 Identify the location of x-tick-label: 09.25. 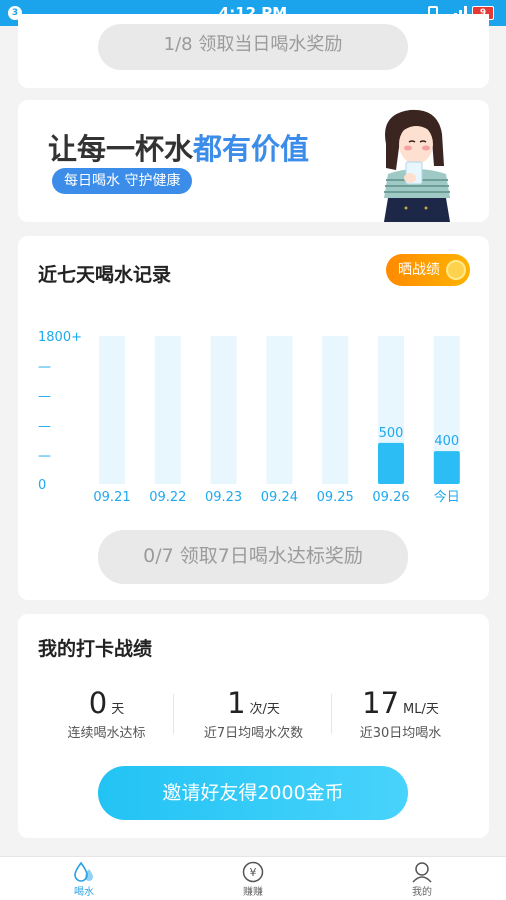
(335, 497).